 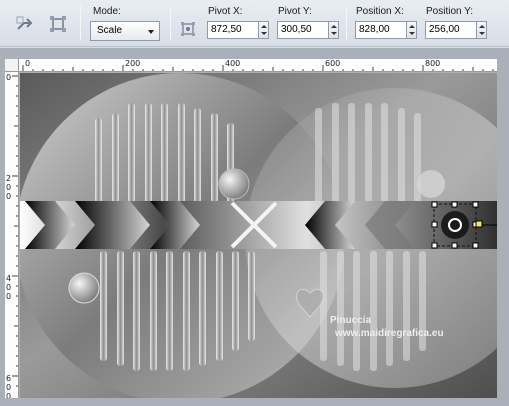 I want to click on transform-icon, so click(x=58, y=24).